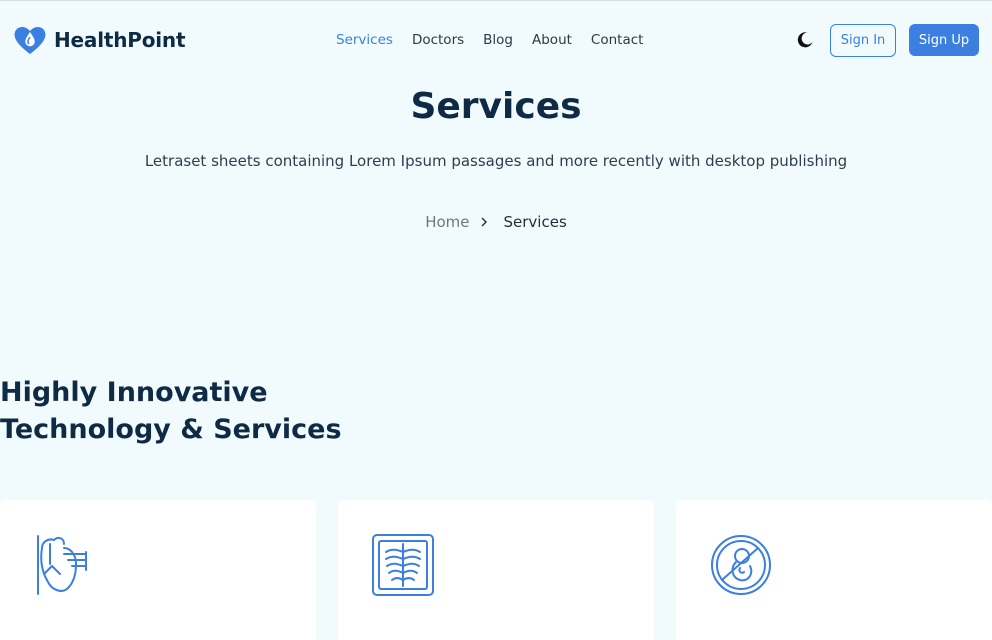 The width and height of the screenshot is (992, 640). What do you see at coordinates (944, 40) in the screenshot?
I see `sign-up-button: Sign Up` at bounding box center [944, 40].